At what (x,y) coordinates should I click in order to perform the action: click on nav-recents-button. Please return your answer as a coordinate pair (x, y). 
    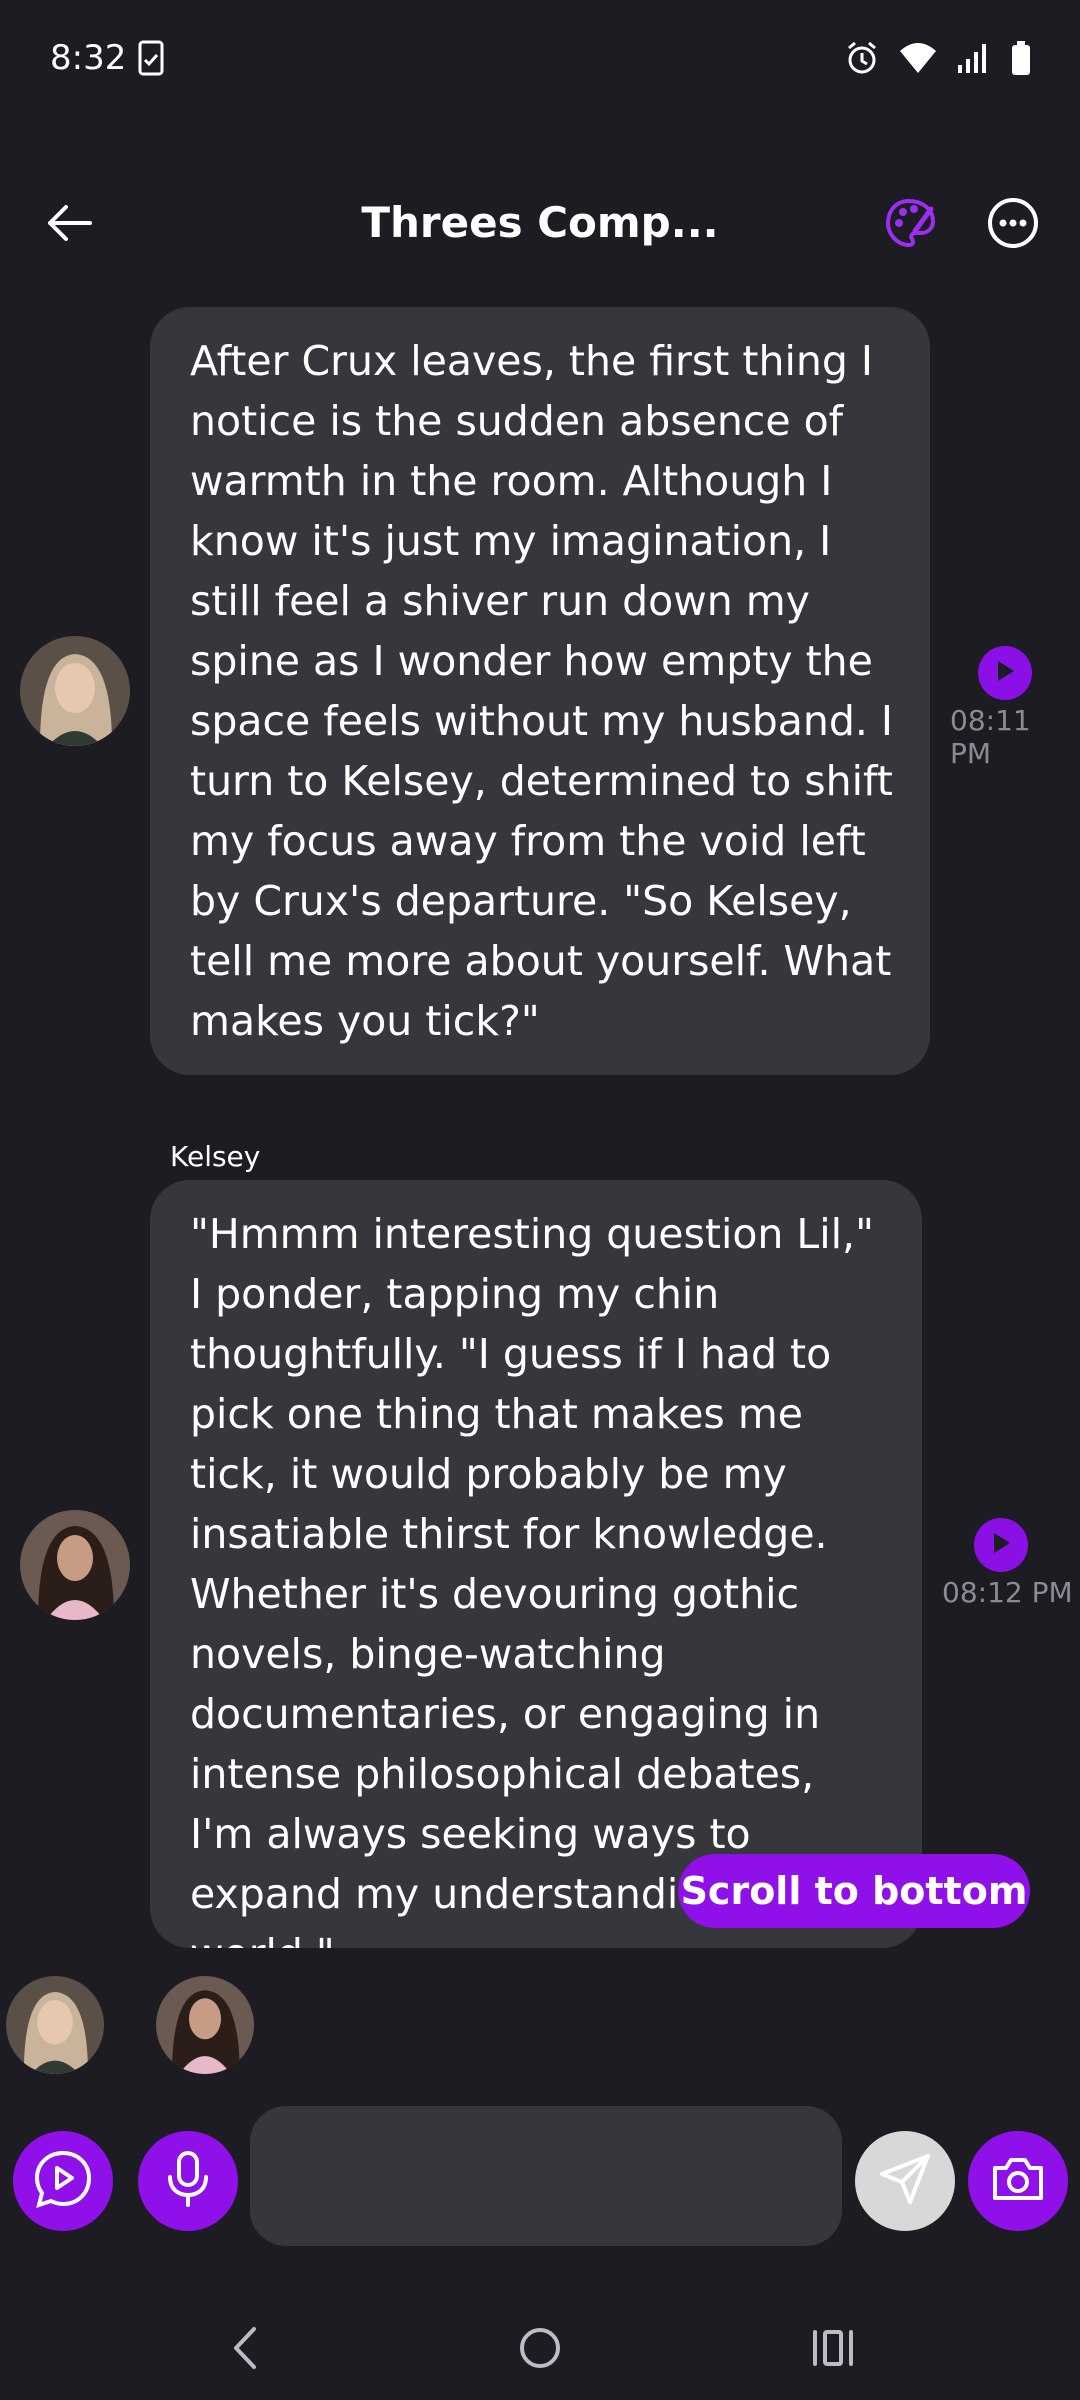
    Looking at the image, I should click on (833, 2350).